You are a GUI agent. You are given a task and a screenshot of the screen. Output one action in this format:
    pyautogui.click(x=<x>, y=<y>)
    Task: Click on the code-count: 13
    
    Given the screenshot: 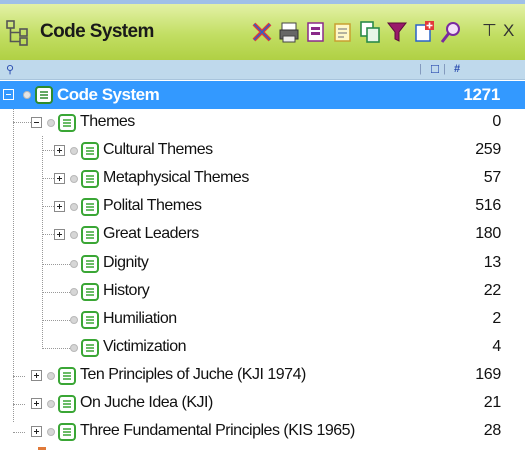 What is the action you would take?
    pyautogui.click(x=492, y=262)
    